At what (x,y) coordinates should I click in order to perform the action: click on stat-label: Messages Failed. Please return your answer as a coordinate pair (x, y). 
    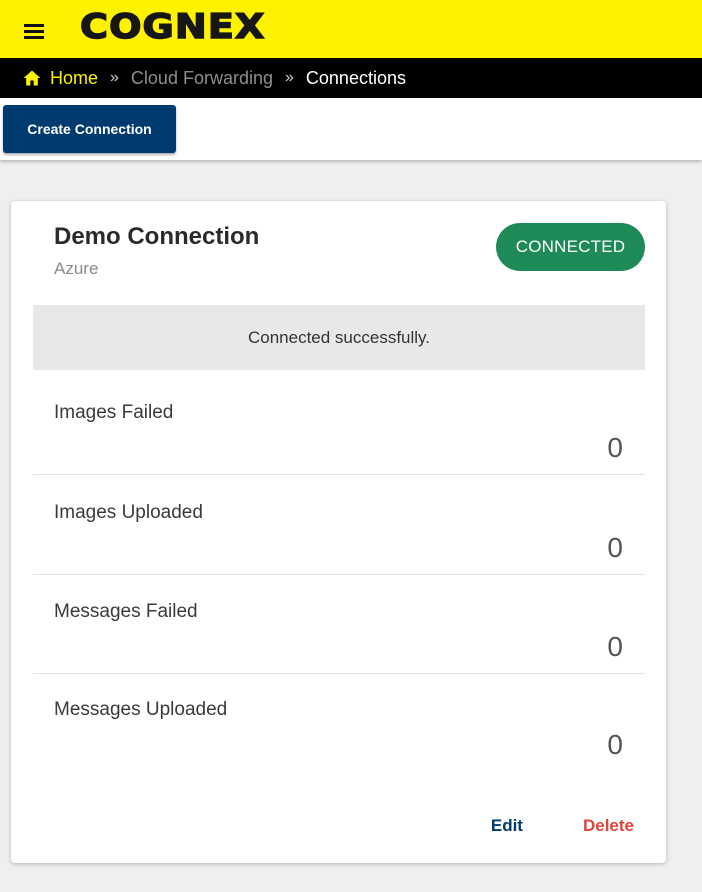
    Looking at the image, I should click on (126, 611).